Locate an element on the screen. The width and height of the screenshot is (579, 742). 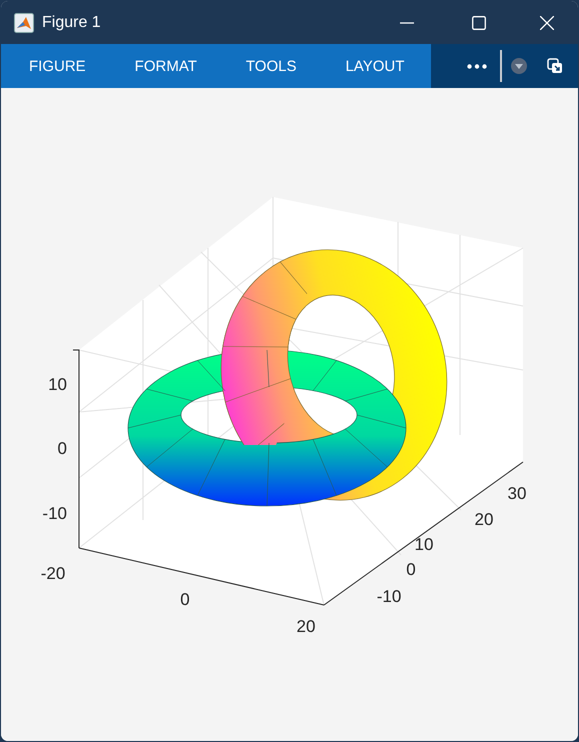
undock-icon is located at coordinates (555, 66).